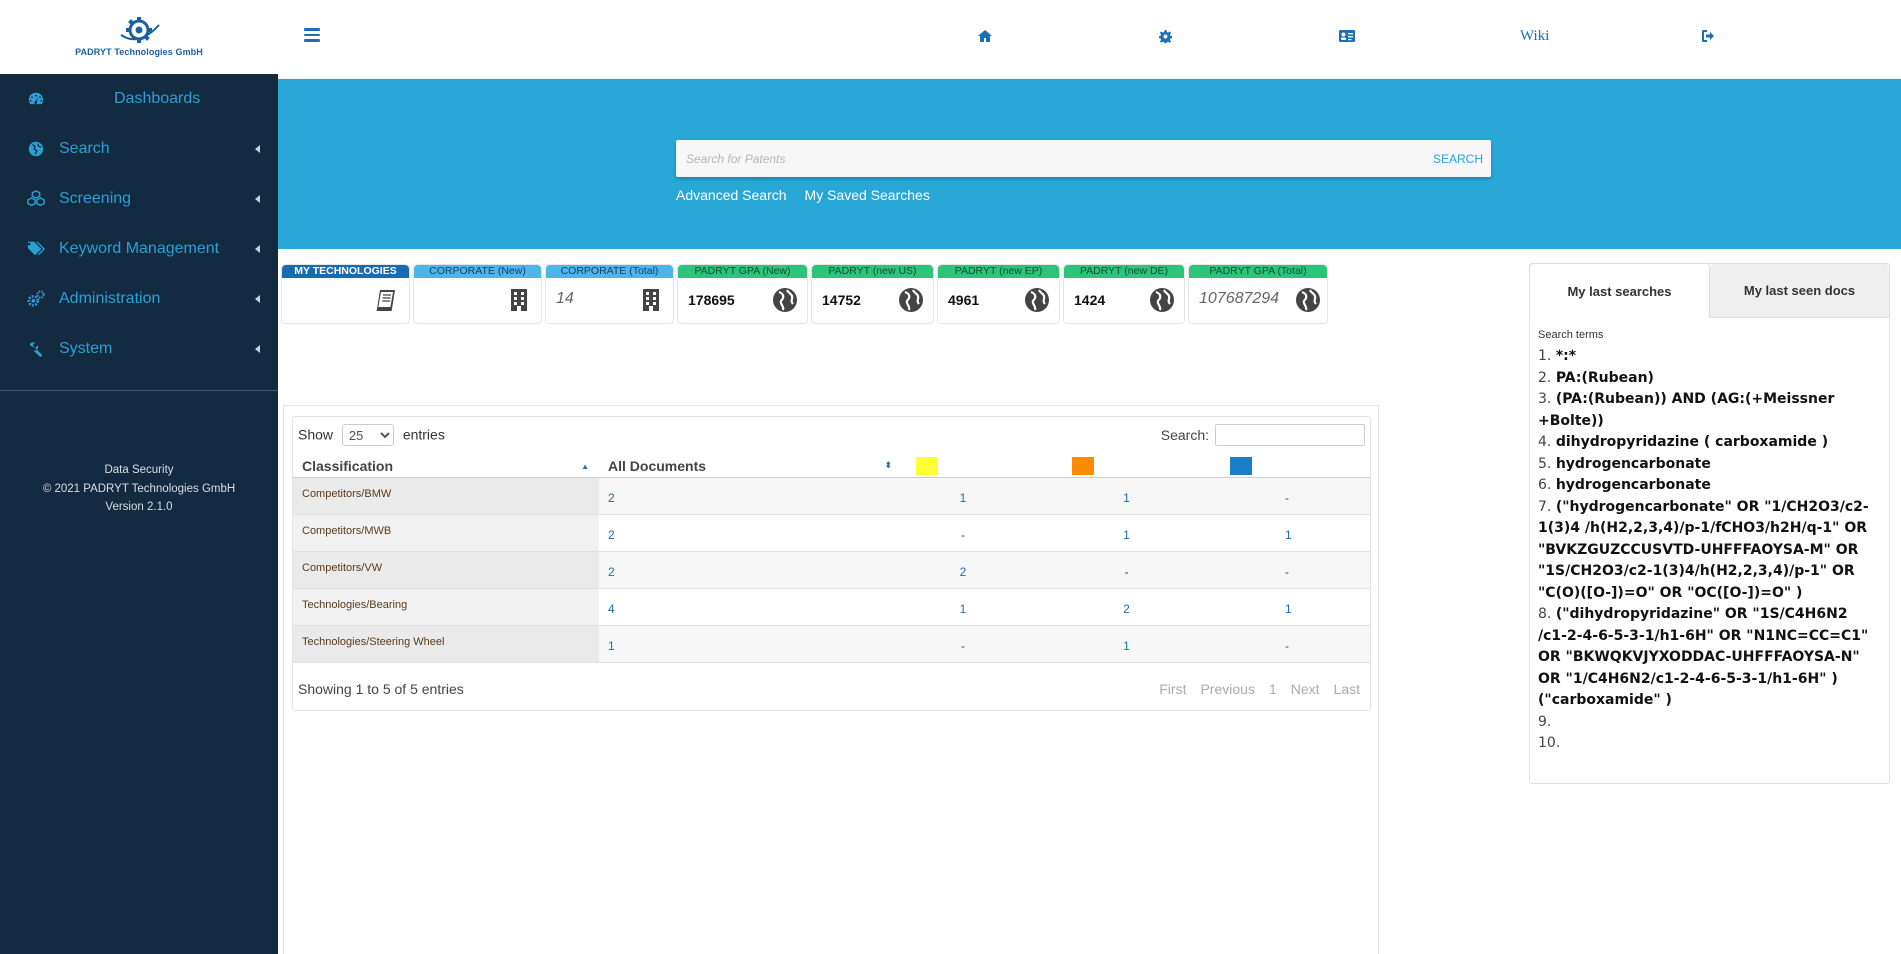 This screenshot has width=1901, height=954. Describe the element at coordinates (36, 349) in the screenshot. I see `wrench-icon` at that location.